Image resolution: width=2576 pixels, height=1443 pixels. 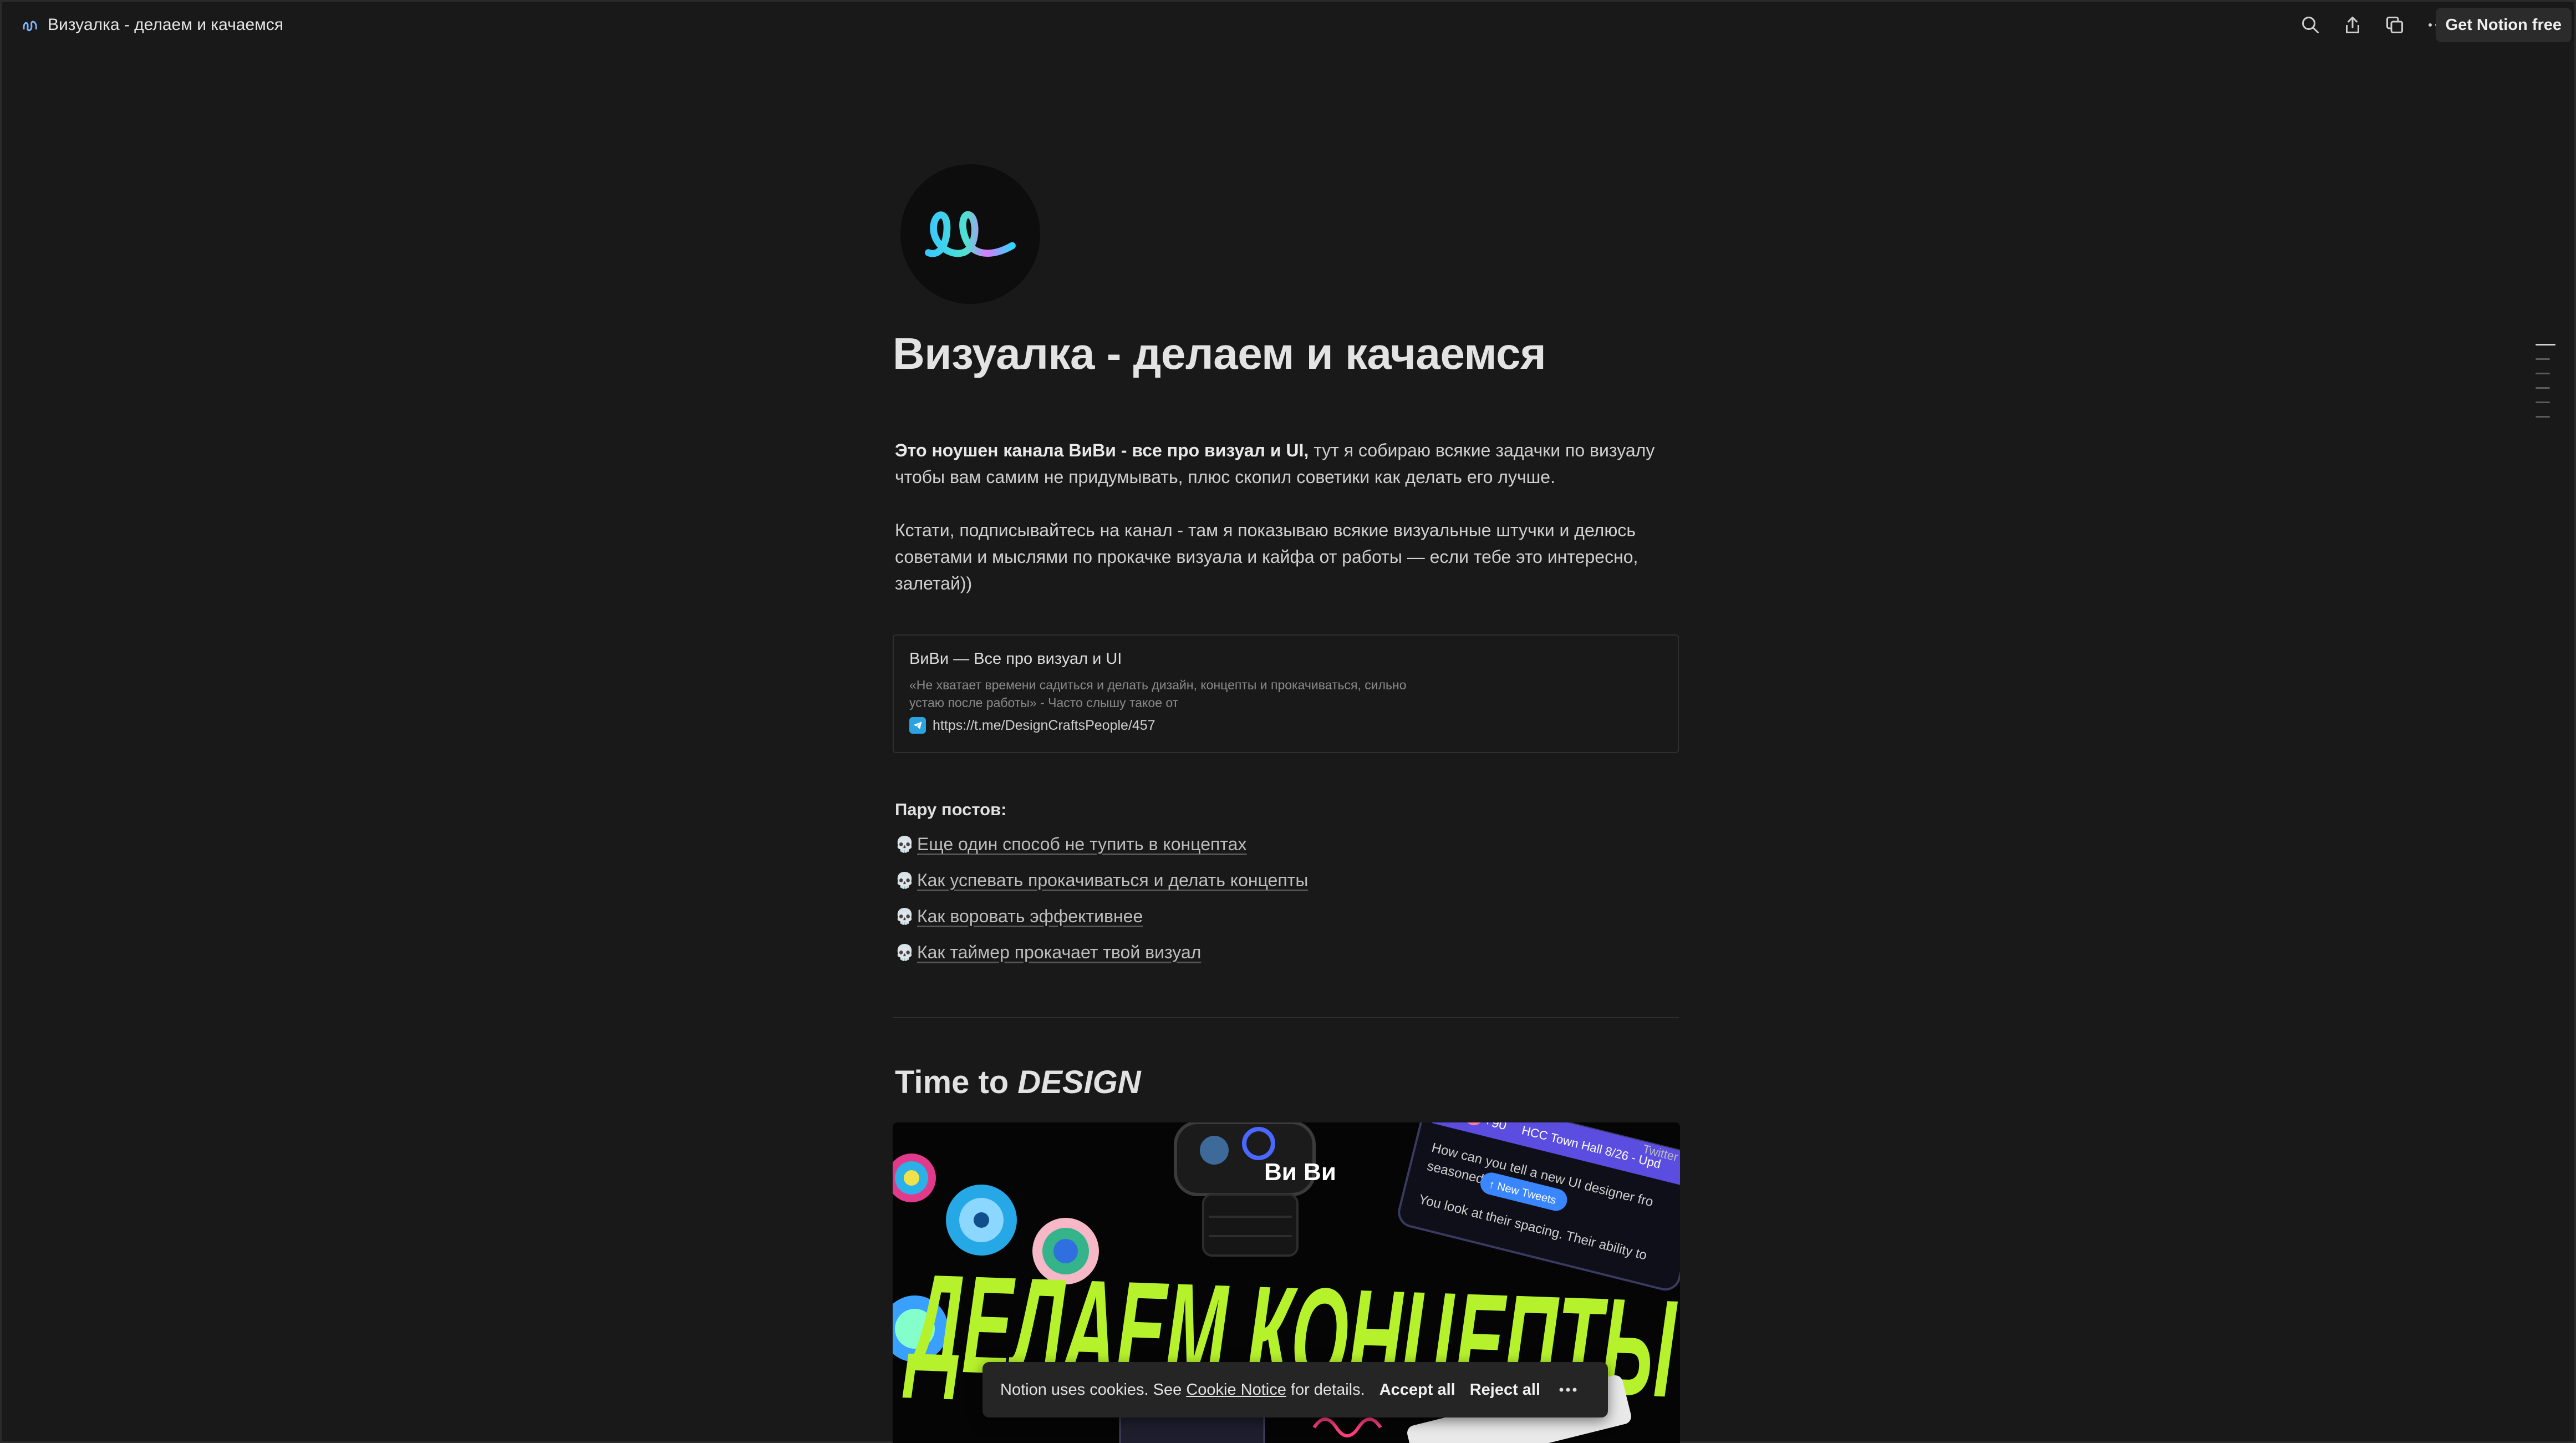 I want to click on section-heading-plain: Time to, so click(x=957, y=1082).